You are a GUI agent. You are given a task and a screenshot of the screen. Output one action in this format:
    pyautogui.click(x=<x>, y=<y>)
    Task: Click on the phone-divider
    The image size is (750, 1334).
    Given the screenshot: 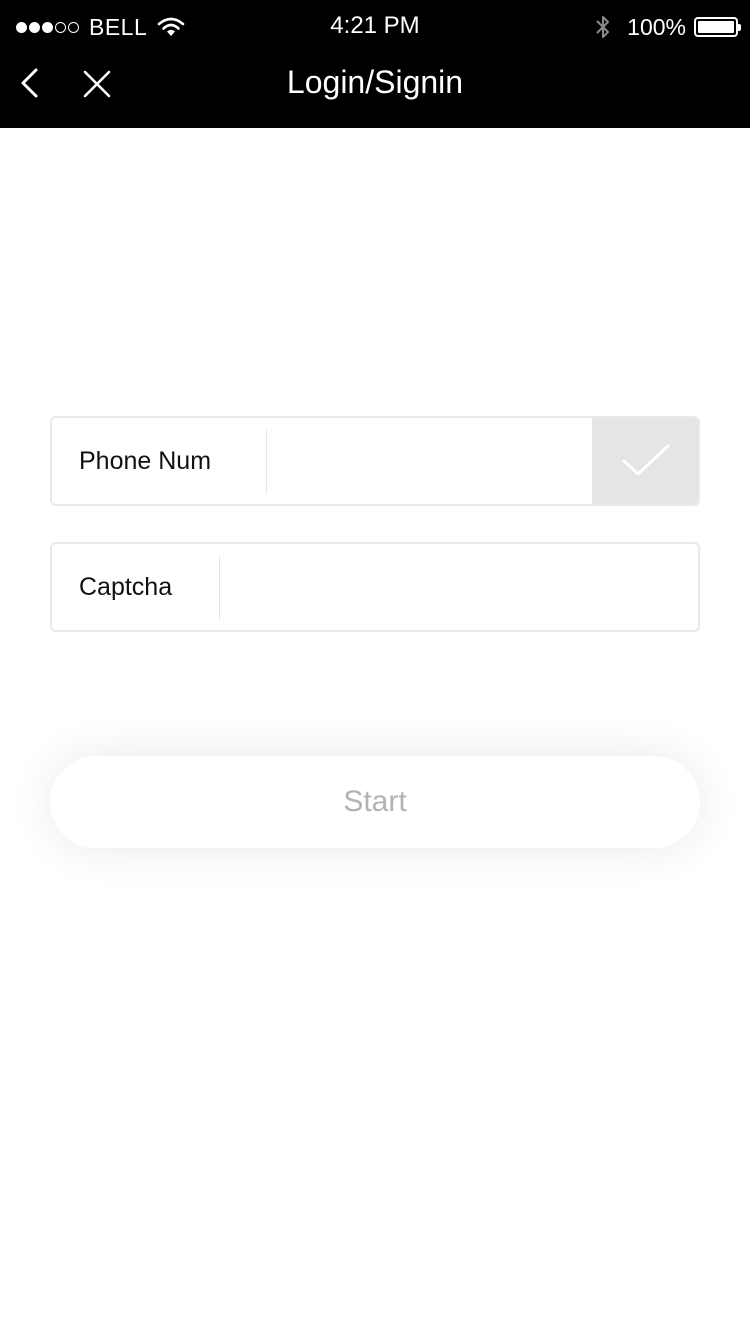 What is the action you would take?
    pyautogui.click(x=266, y=462)
    